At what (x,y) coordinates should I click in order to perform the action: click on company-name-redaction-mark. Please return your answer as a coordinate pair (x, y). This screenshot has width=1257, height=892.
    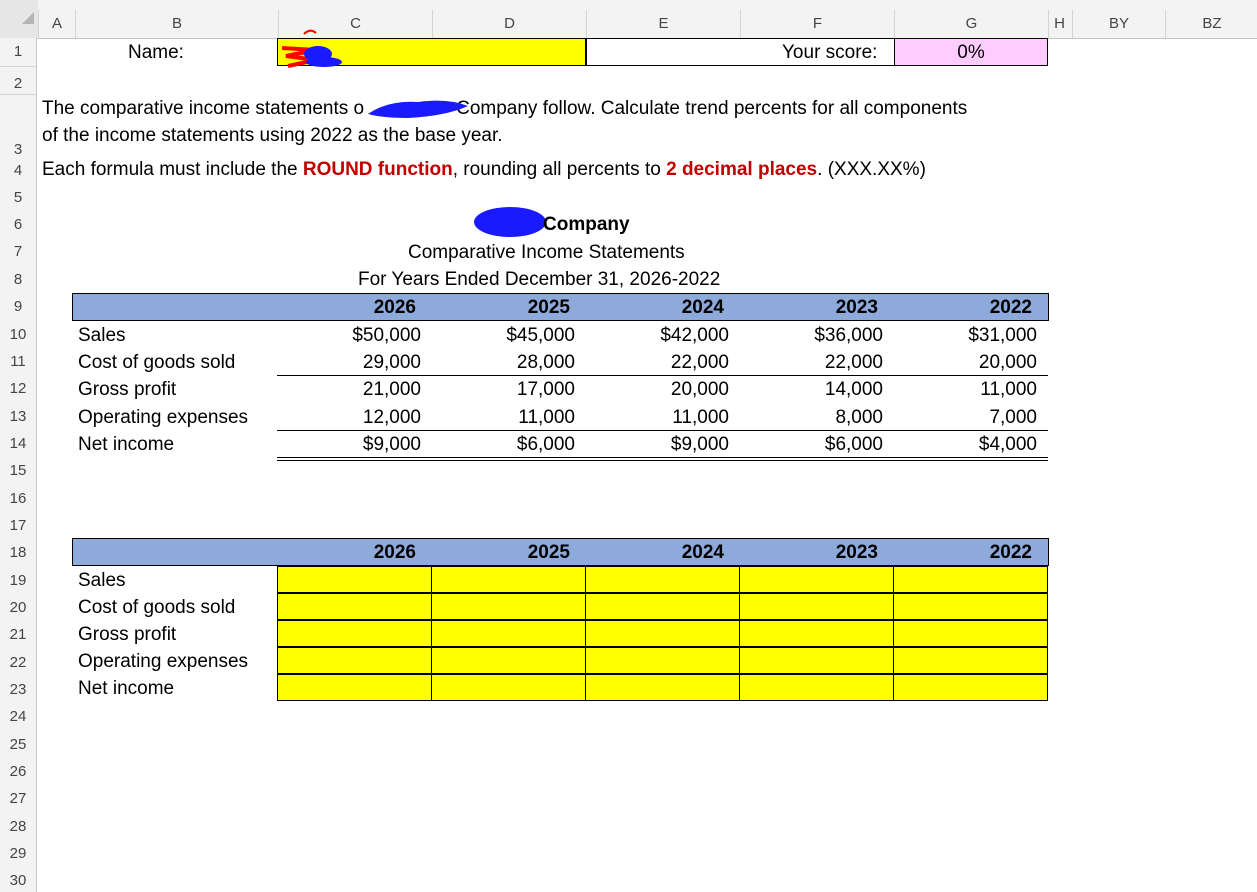
    Looking at the image, I should click on (510, 222).